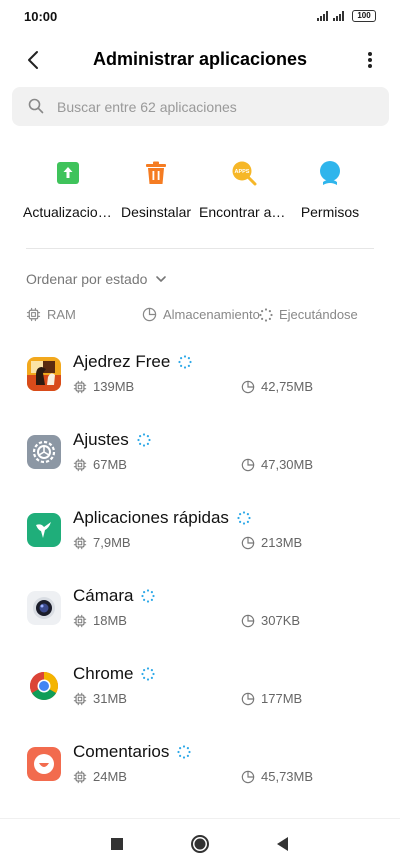  I want to click on column-storage: Almacenamiento, so click(201, 314).